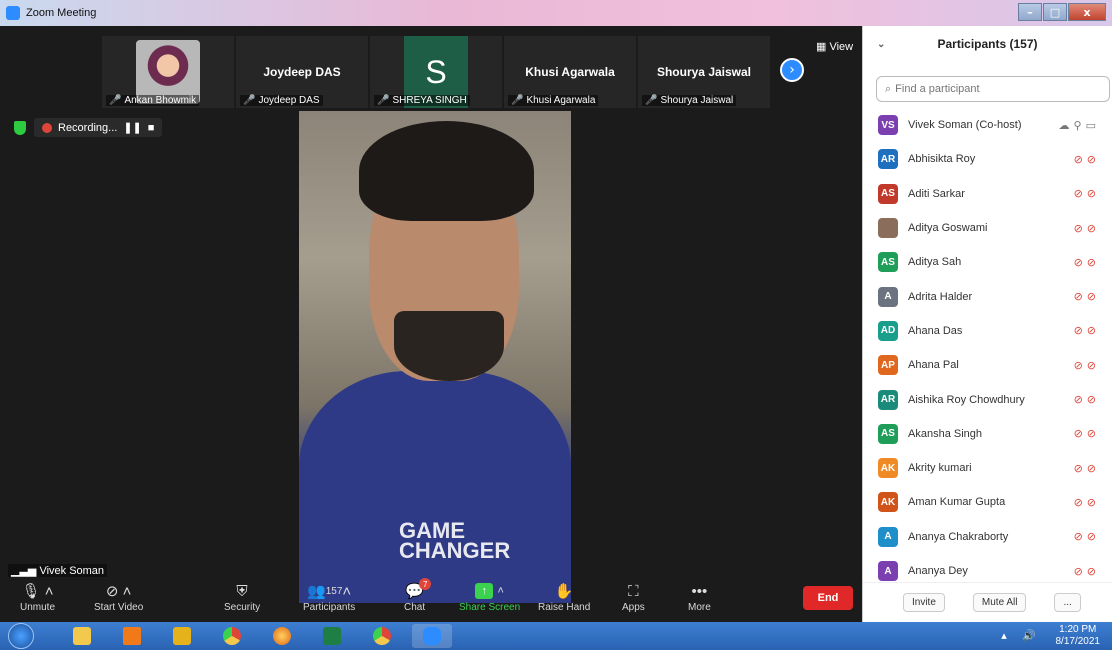  I want to click on participant-row: AD Ahana Das ⊘⊘, so click(987, 331).